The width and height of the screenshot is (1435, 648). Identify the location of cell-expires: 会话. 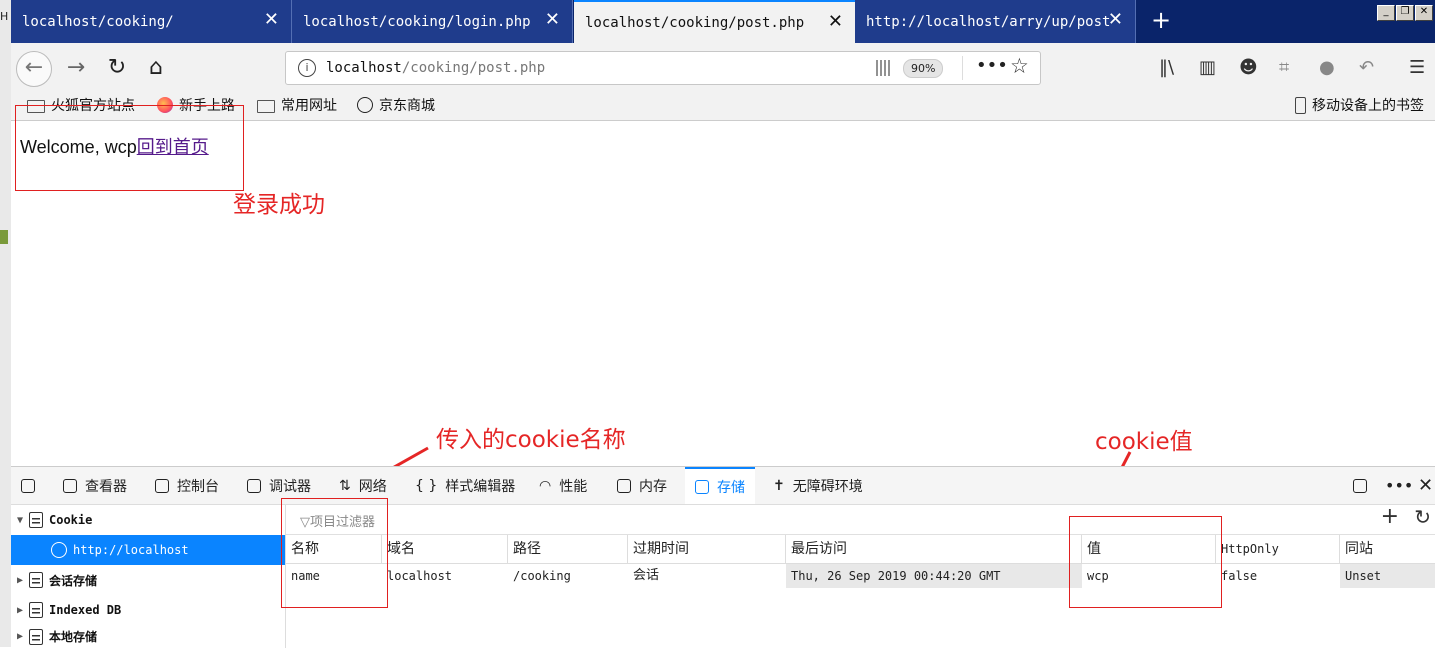
(707, 576).